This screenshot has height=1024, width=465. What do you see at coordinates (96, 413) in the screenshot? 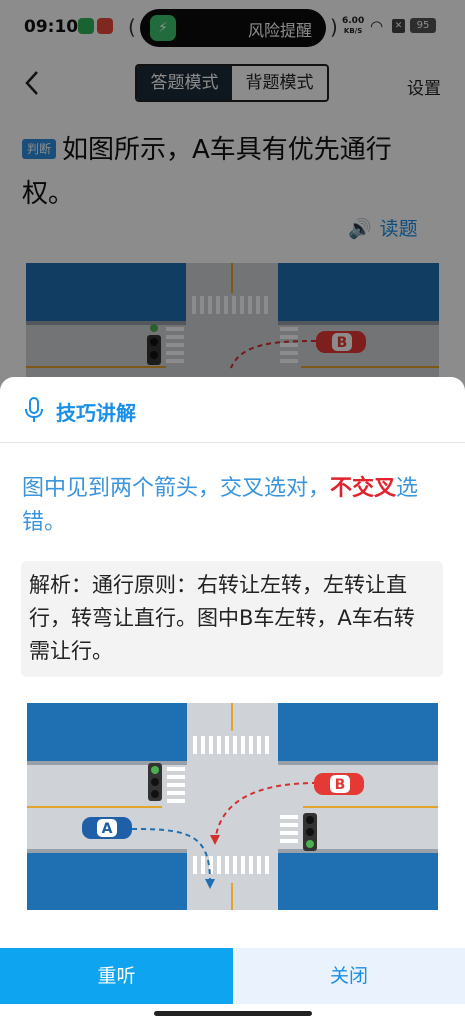
I see `sheet-title: 技巧讲解` at bounding box center [96, 413].